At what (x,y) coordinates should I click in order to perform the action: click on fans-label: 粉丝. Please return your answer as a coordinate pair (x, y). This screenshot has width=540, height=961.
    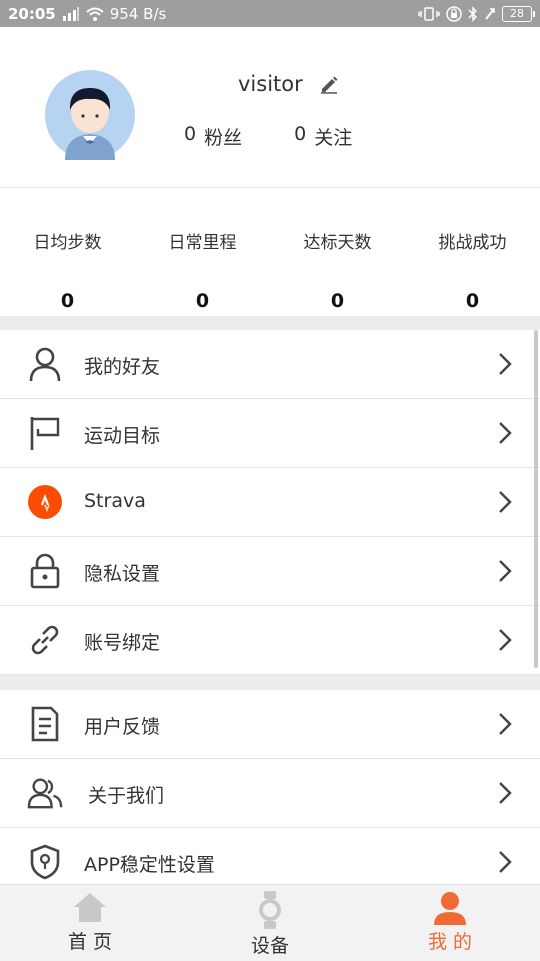
    Looking at the image, I should click on (223, 138).